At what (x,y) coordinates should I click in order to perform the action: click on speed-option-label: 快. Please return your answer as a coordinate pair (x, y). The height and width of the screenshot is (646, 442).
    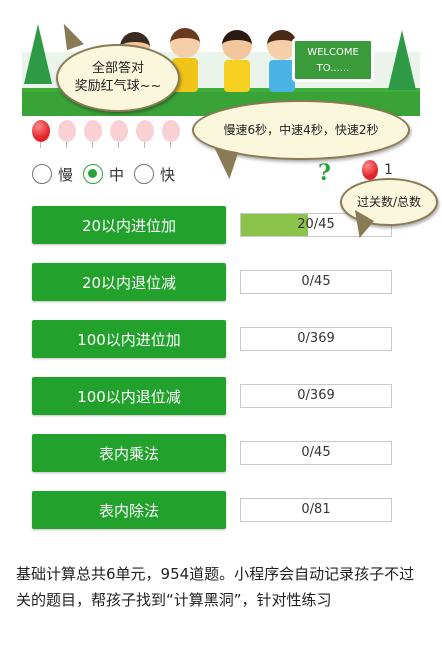
    Looking at the image, I should click on (168, 174).